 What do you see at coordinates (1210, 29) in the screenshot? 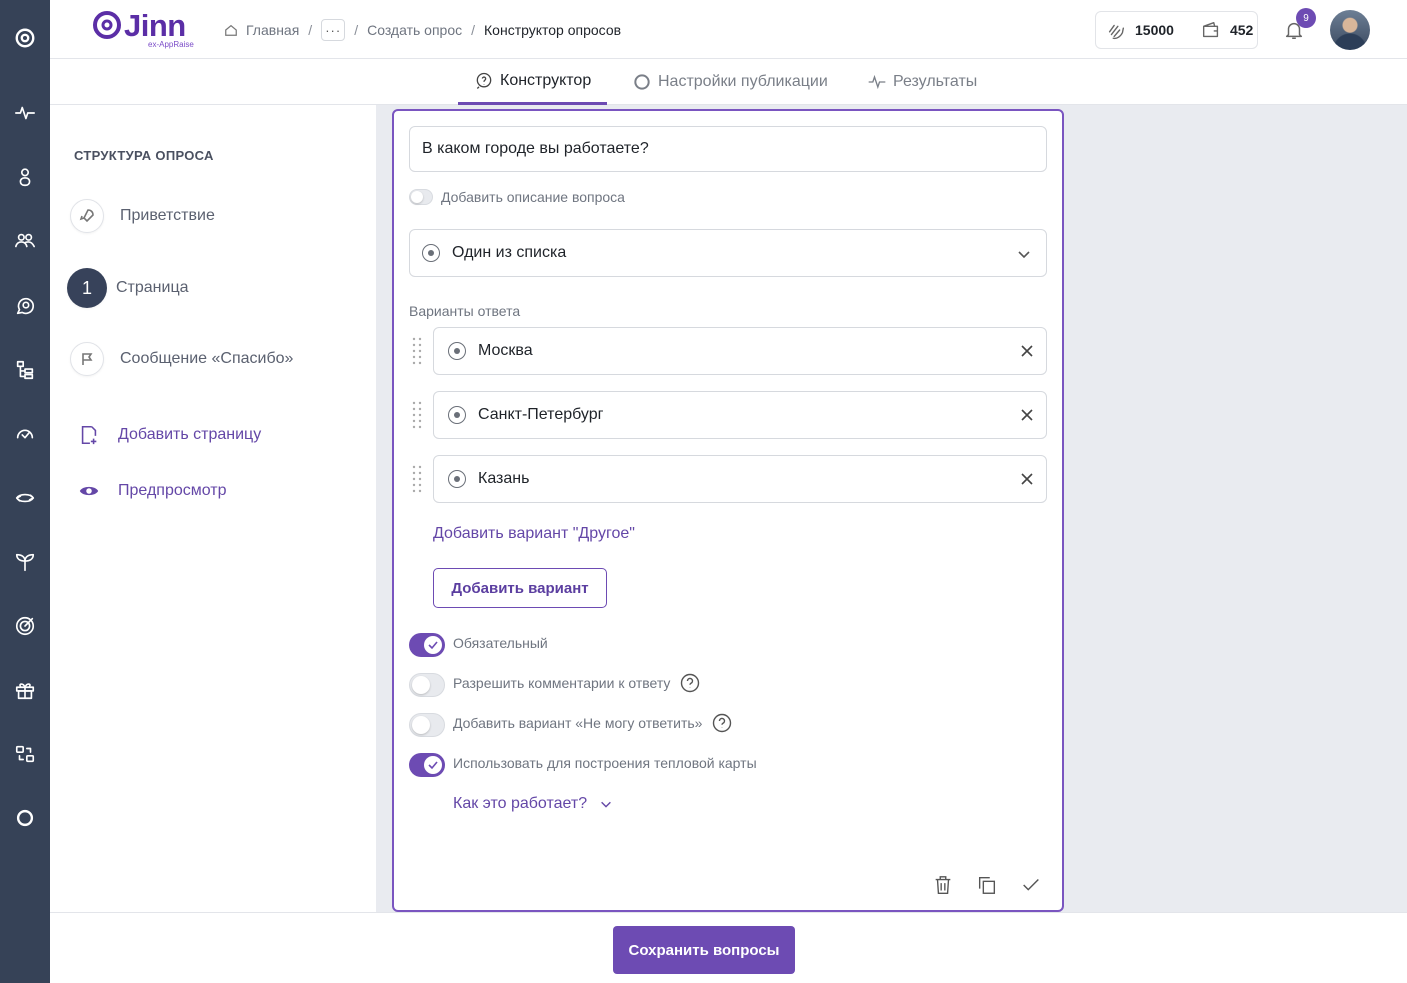
I see `wallet-icon` at bounding box center [1210, 29].